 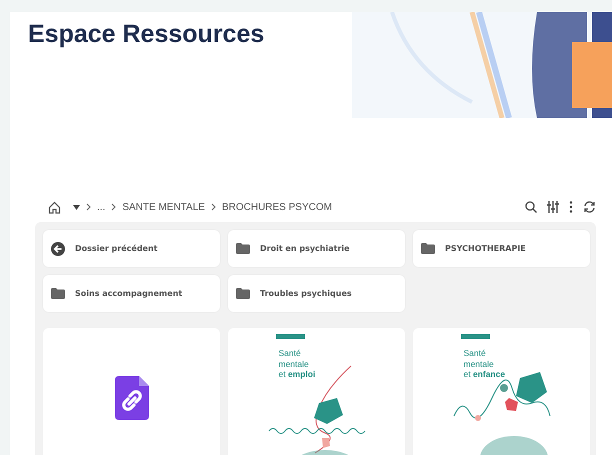 What do you see at coordinates (571, 207) in the screenshot?
I see `more-options-icon` at bounding box center [571, 207].